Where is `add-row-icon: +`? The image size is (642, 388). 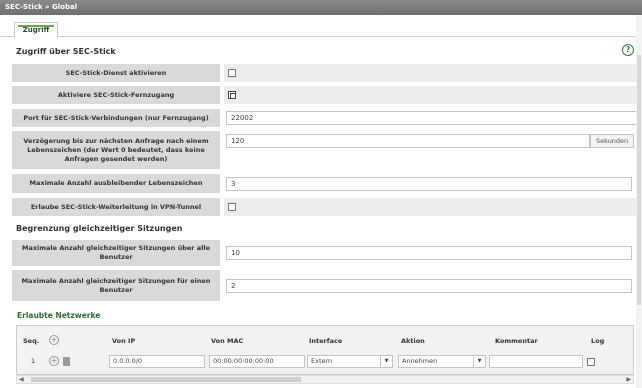 add-row-icon: + is located at coordinates (54, 340).